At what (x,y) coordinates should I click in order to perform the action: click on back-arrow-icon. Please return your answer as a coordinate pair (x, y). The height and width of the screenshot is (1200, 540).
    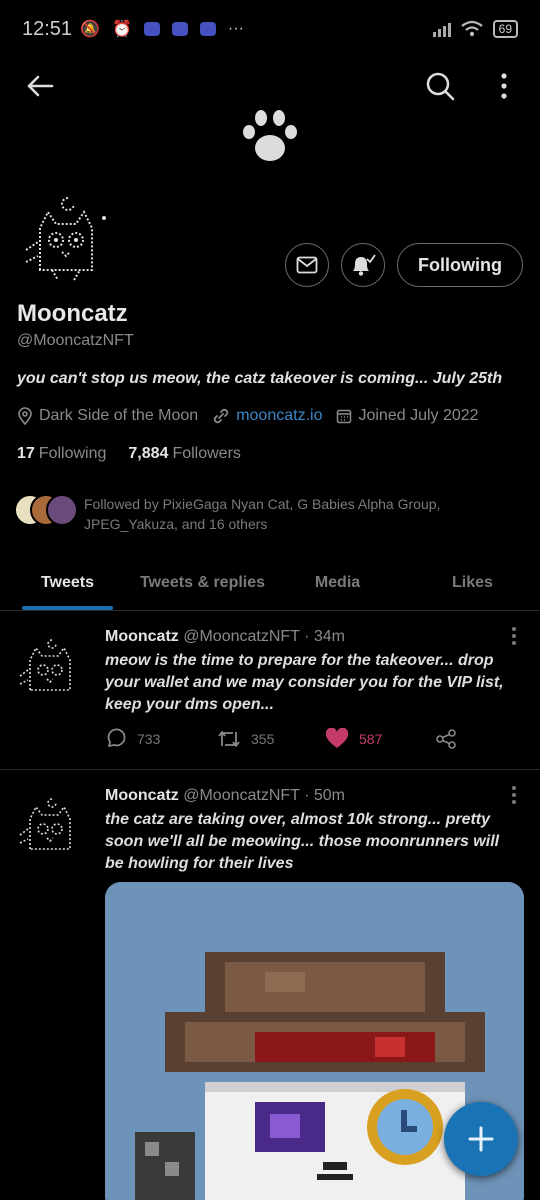
    Looking at the image, I should click on (40, 86).